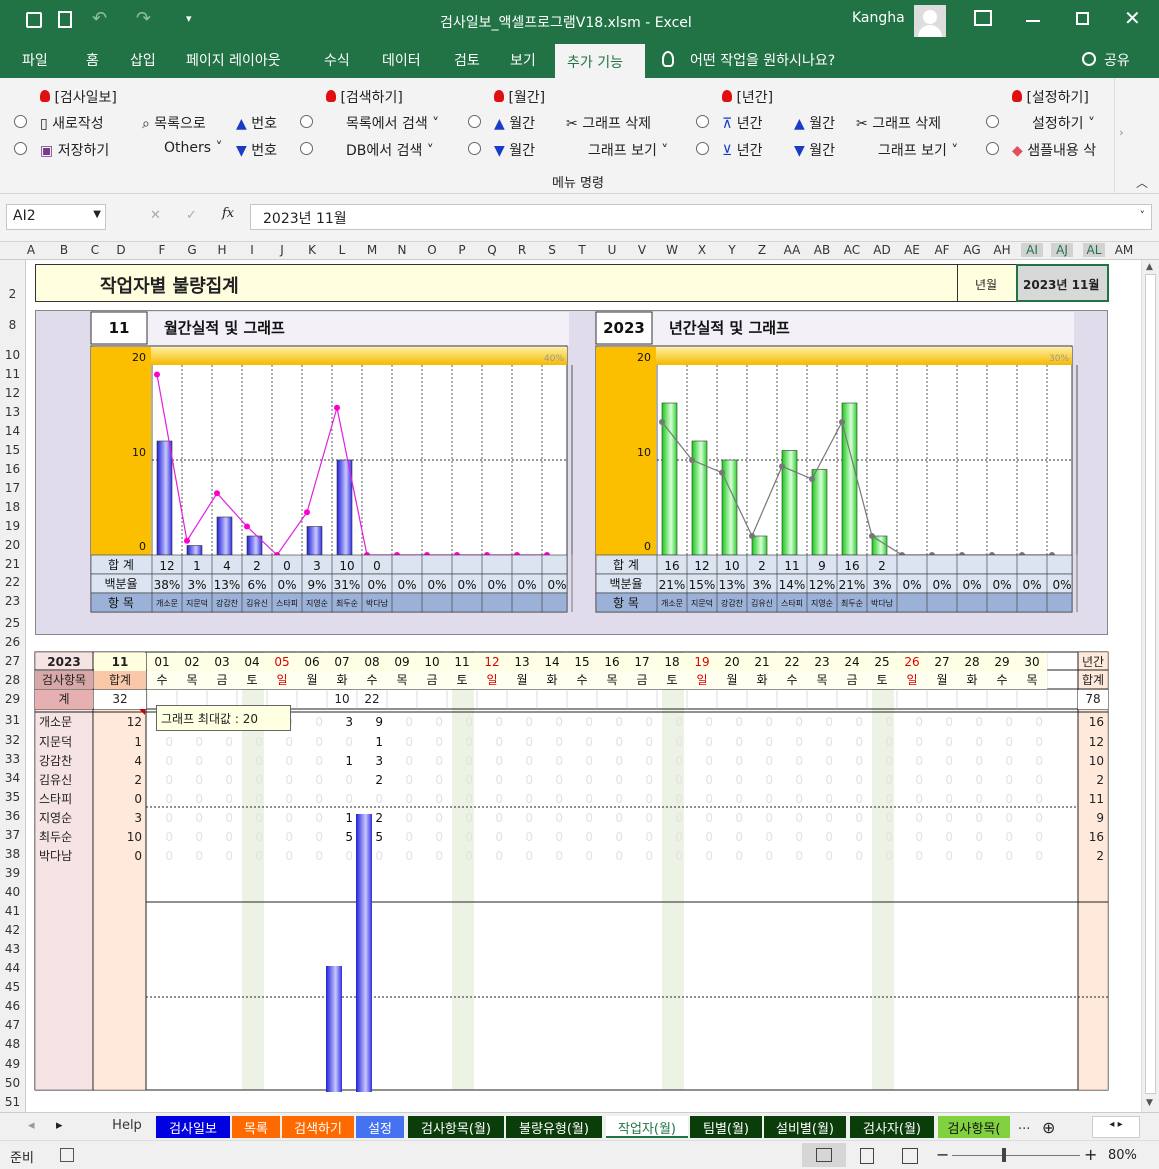 This screenshot has height=1169, width=1159. What do you see at coordinates (805, 1127) in the screenshot?
I see `sheet-tab-9: 설비별(월)` at bounding box center [805, 1127].